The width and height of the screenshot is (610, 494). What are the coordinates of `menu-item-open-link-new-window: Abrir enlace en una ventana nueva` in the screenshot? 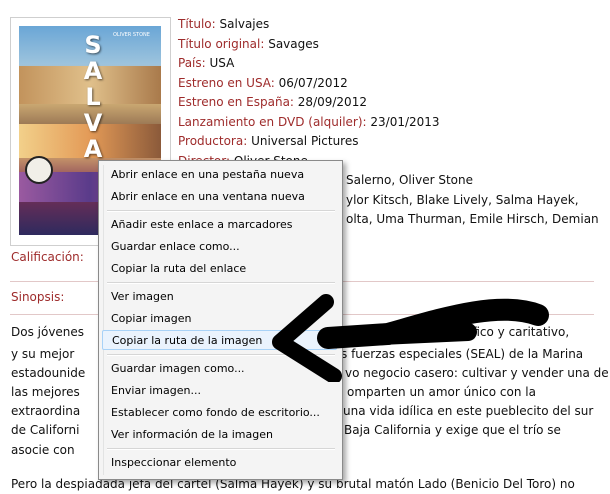 It's located at (219, 197).